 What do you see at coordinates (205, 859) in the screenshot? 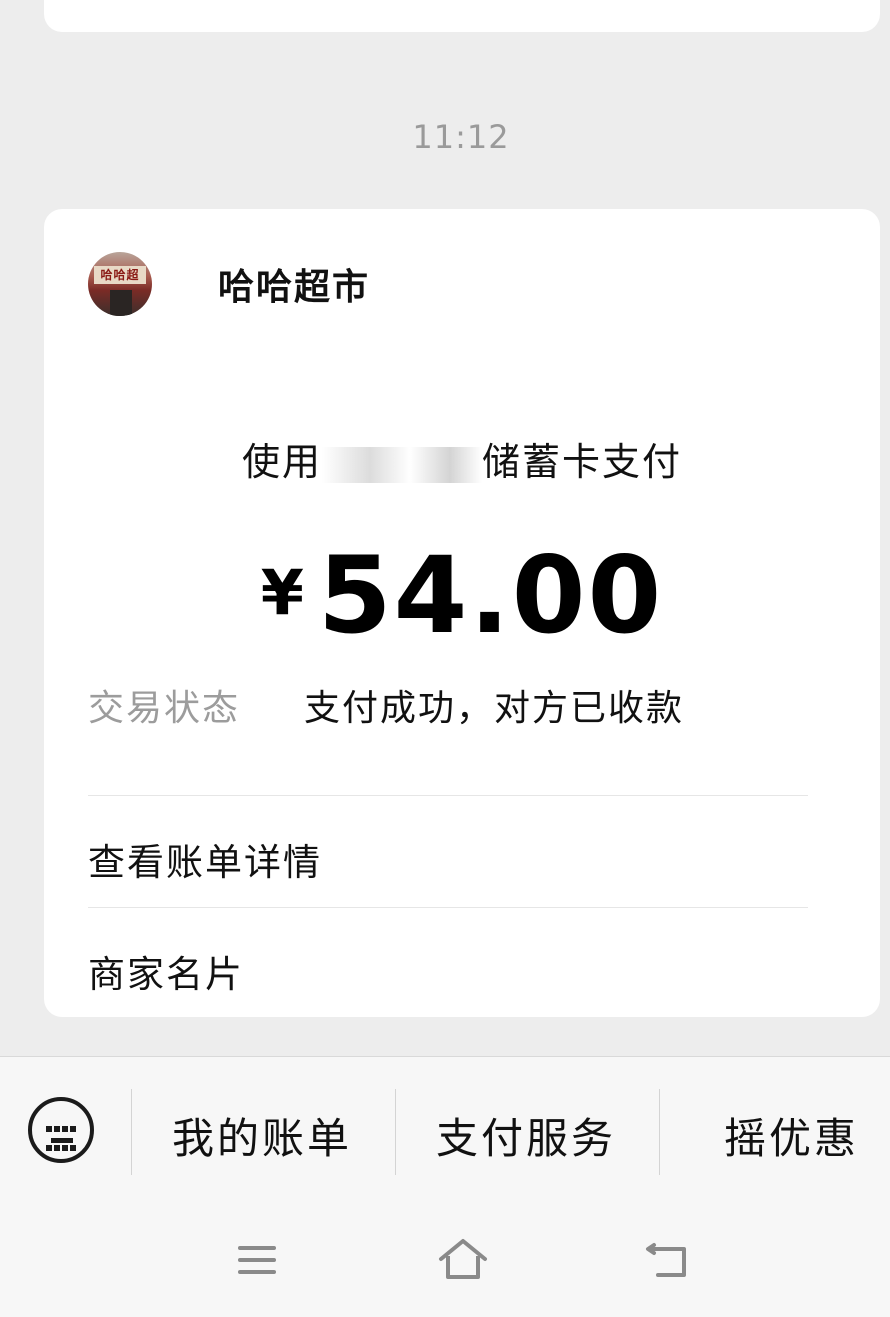
I see `view-bill-details-link: 查看账单详情` at bounding box center [205, 859].